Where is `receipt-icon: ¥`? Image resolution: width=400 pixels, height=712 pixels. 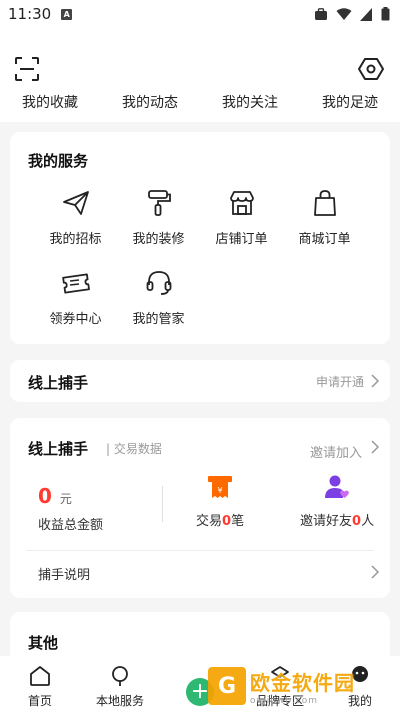
receipt-icon: ¥ is located at coordinates (220, 487).